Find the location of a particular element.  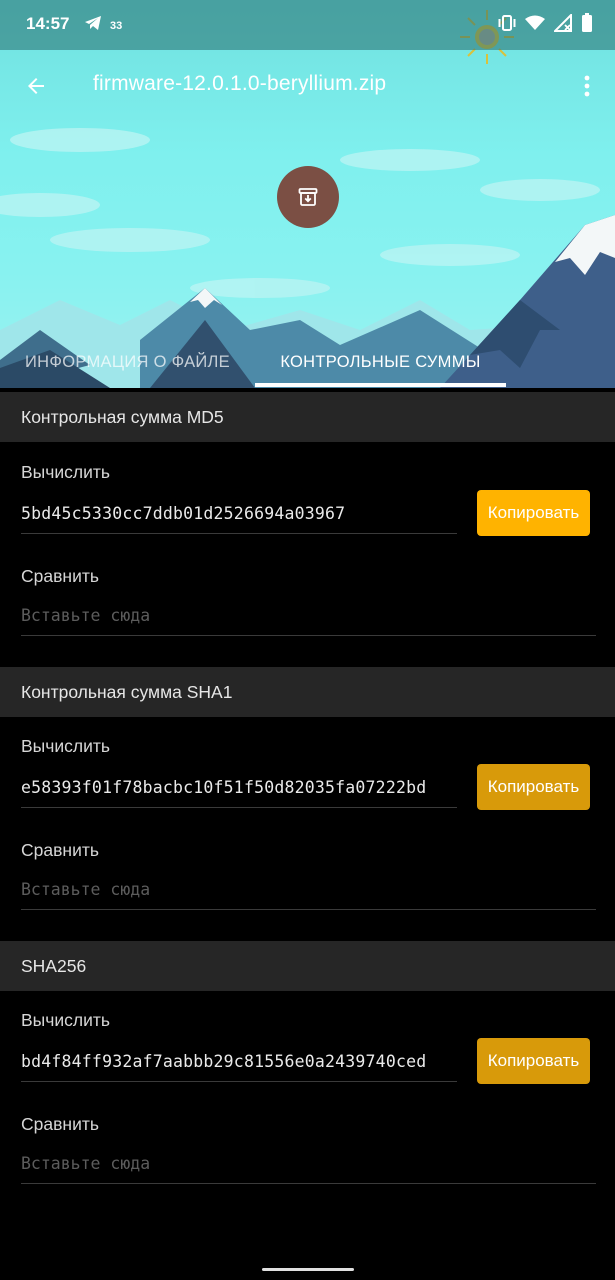

copy-md5-button: Копировать is located at coordinates (533, 513).